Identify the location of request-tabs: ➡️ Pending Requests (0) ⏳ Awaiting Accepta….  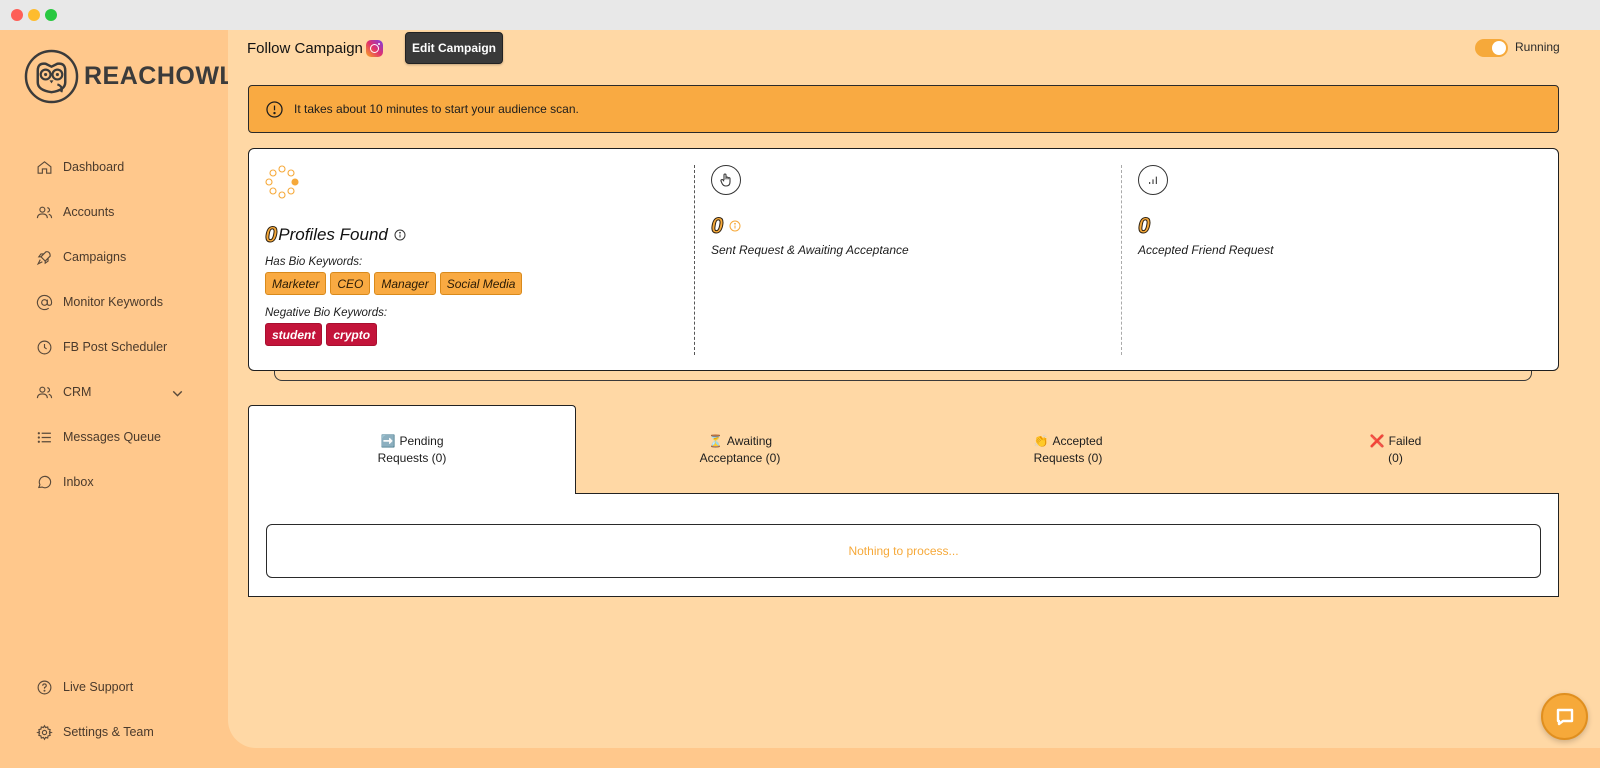
(903, 449).